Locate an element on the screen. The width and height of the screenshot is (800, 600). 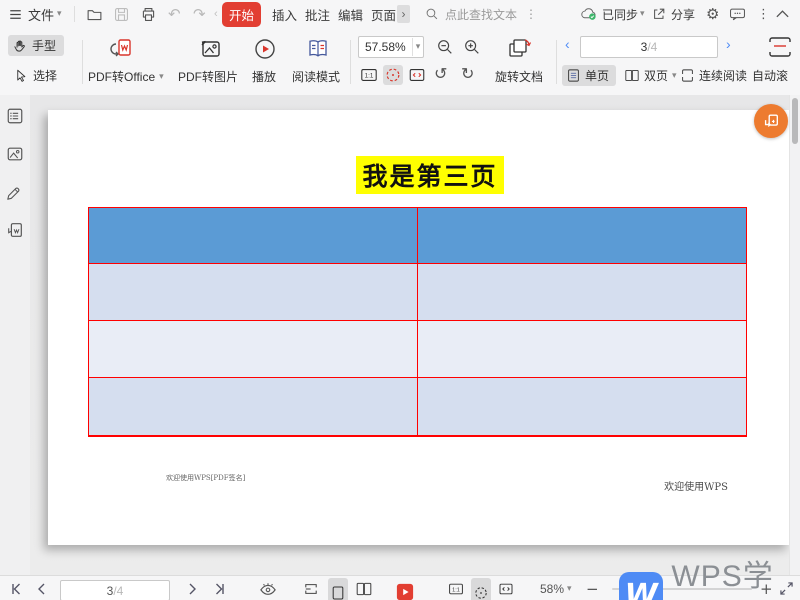
prev-page-button: ‹ is located at coordinates (567, 44).